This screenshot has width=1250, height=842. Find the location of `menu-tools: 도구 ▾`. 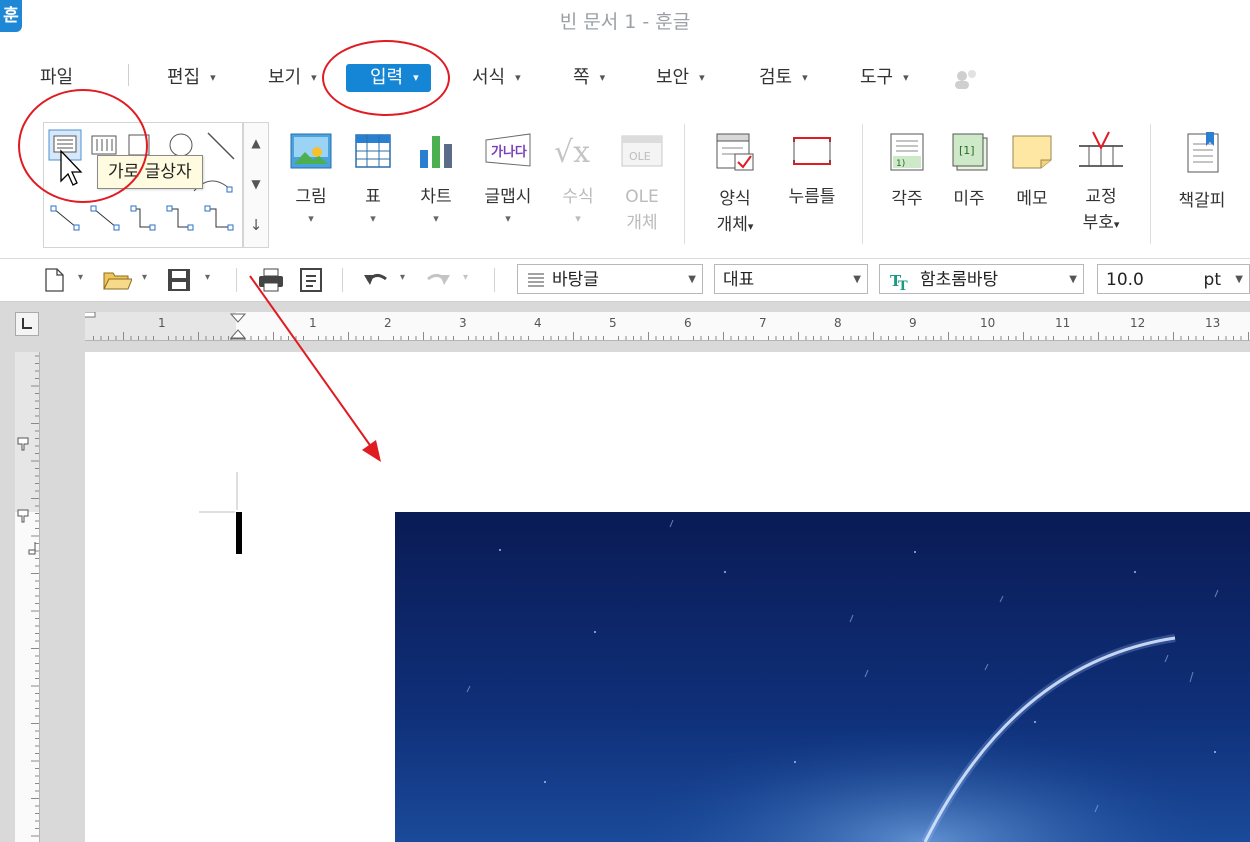

menu-tools: 도구 ▾ is located at coordinates (884, 78).